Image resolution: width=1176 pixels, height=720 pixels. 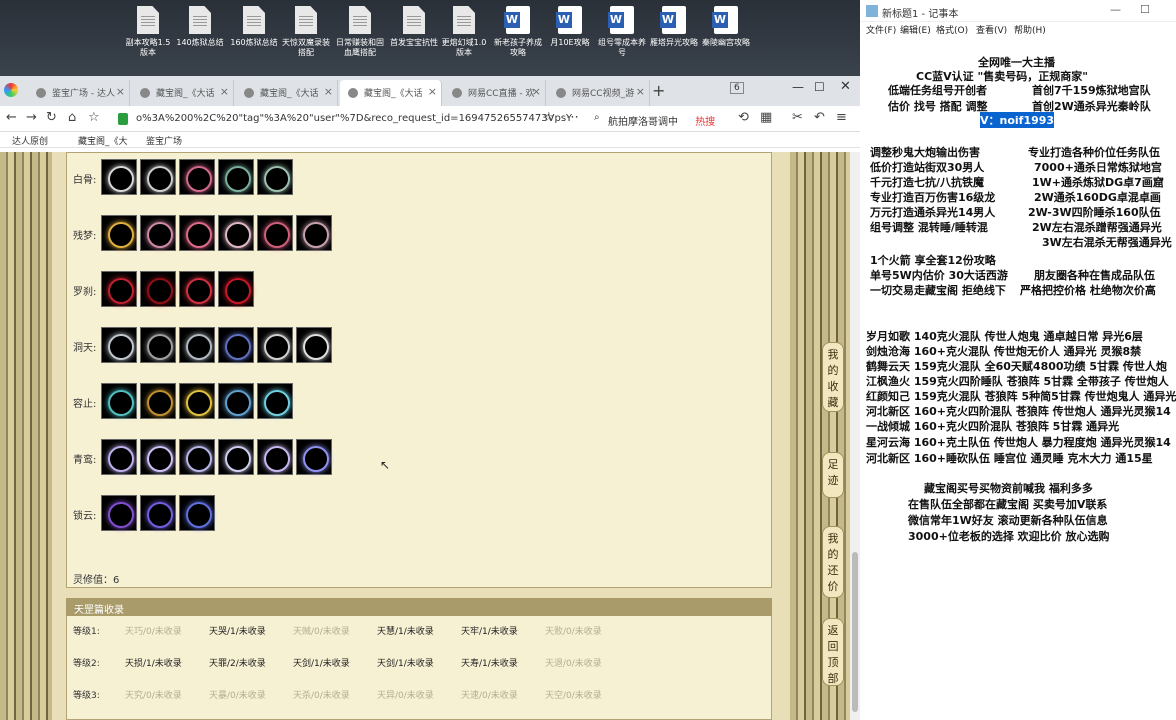 What do you see at coordinates (321, 630) in the screenshot?
I see `collection-entry: 天贼/0/未收录` at bounding box center [321, 630].